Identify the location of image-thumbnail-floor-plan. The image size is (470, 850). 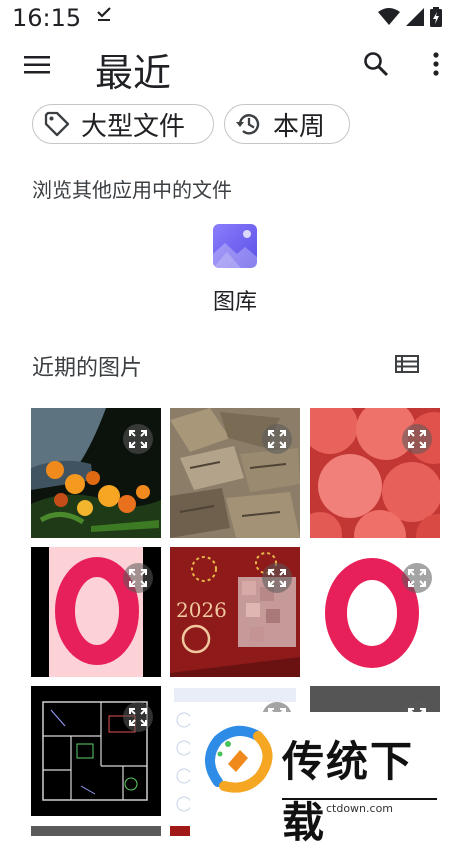
(96, 751).